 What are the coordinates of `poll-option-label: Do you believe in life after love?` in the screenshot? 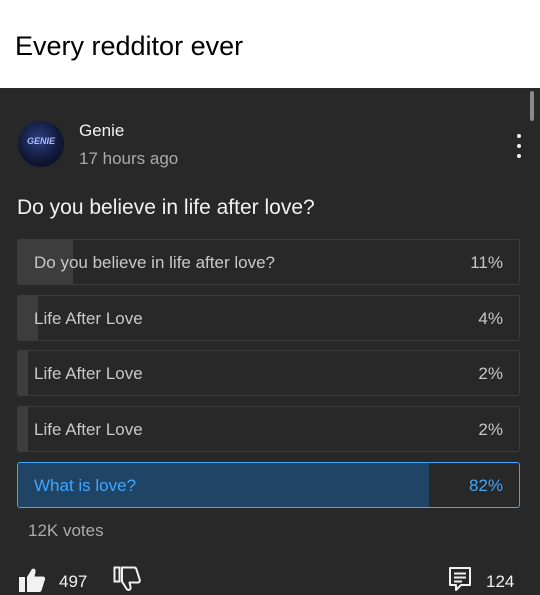 It's located at (154, 262).